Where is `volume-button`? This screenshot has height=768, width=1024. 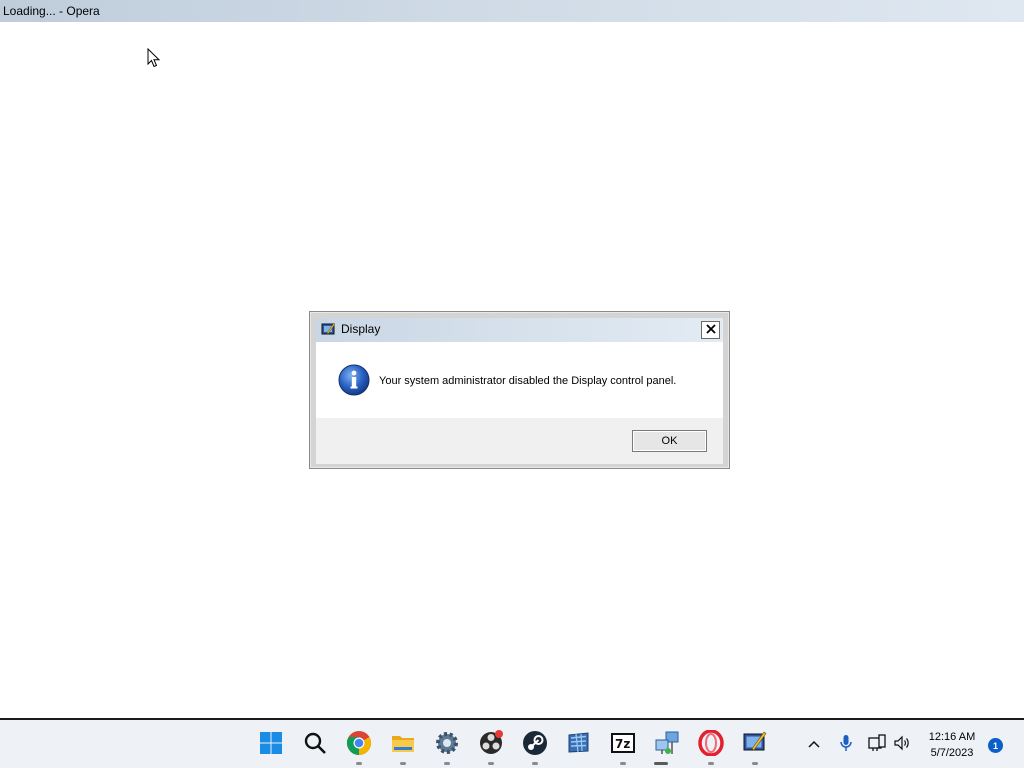 volume-button is located at coordinates (902, 745).